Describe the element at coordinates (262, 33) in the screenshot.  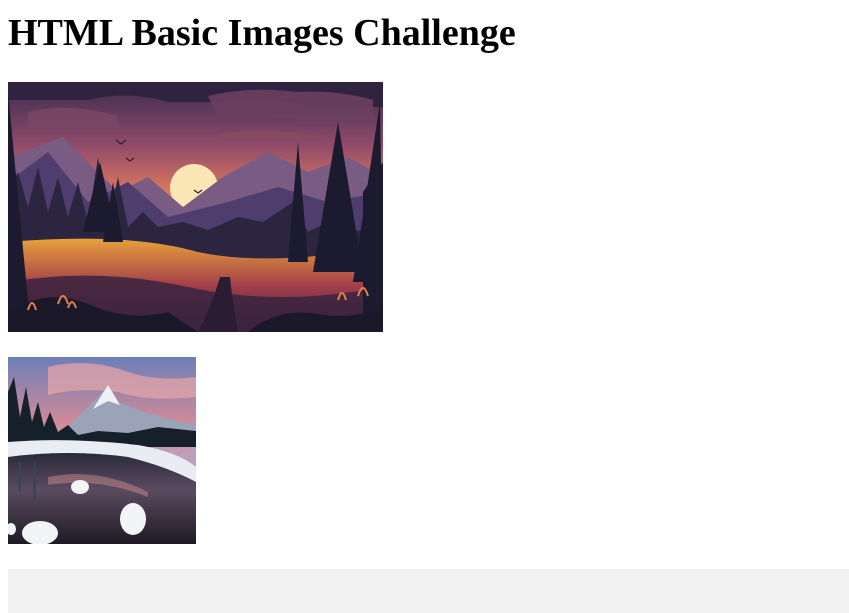
I see `page-title: HTML Basic Images Challenge` at that location.